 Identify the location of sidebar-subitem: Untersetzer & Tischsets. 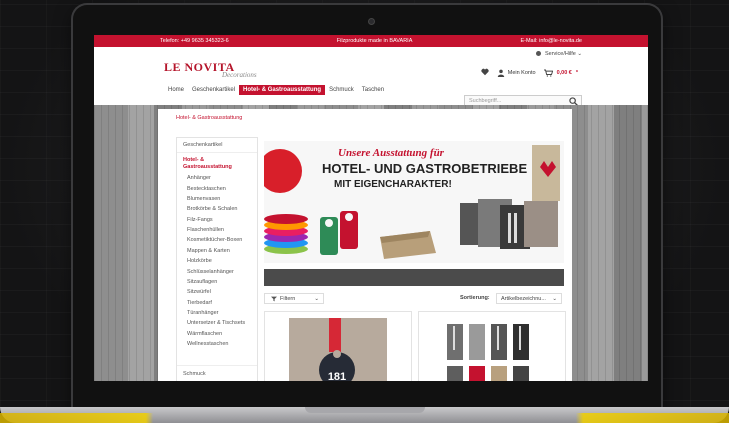
(217, 323).